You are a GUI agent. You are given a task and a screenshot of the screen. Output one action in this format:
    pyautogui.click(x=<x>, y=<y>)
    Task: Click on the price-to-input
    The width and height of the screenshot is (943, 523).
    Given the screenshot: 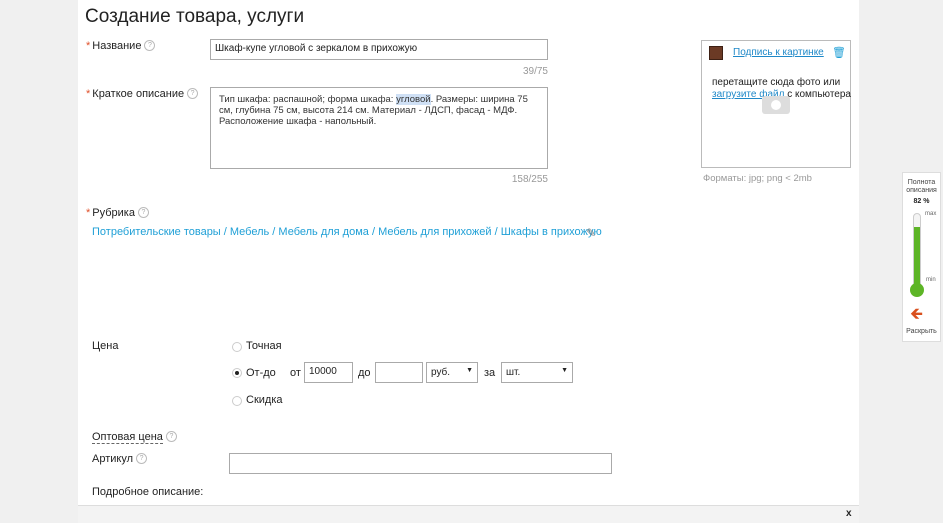 What is the action you would take?
    pyautogui.click(x=399, y=372)
    